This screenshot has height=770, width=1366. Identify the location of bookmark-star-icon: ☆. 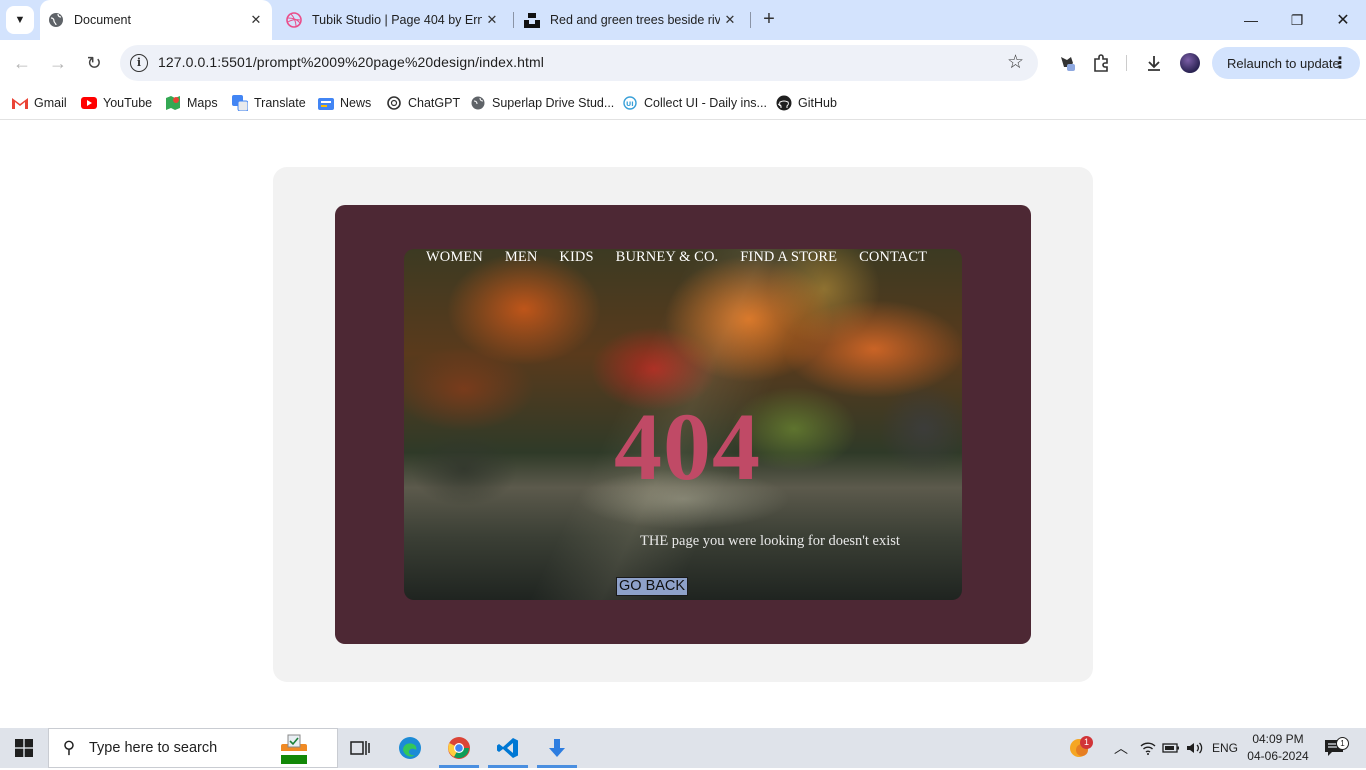
(1015, 62).